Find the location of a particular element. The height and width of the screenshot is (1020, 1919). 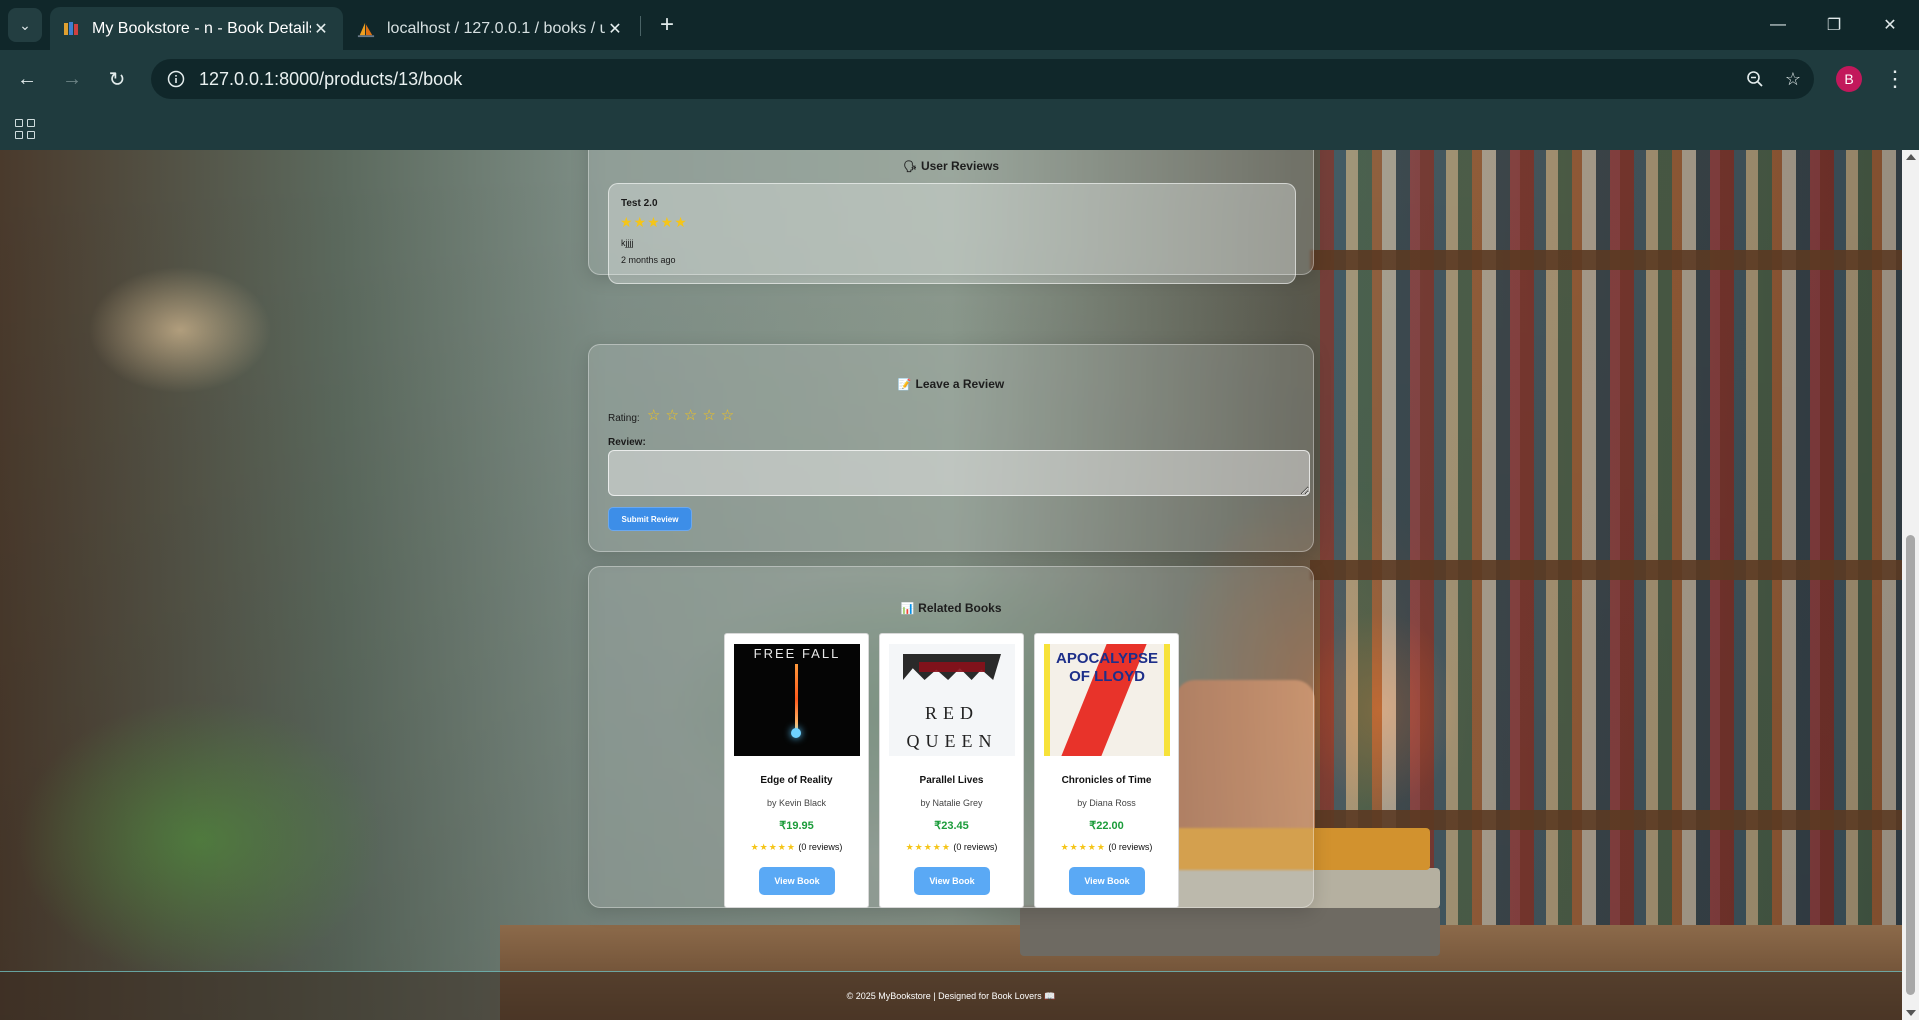

section-title: 📝 Leave a Review is located at coordinates (951, 384).